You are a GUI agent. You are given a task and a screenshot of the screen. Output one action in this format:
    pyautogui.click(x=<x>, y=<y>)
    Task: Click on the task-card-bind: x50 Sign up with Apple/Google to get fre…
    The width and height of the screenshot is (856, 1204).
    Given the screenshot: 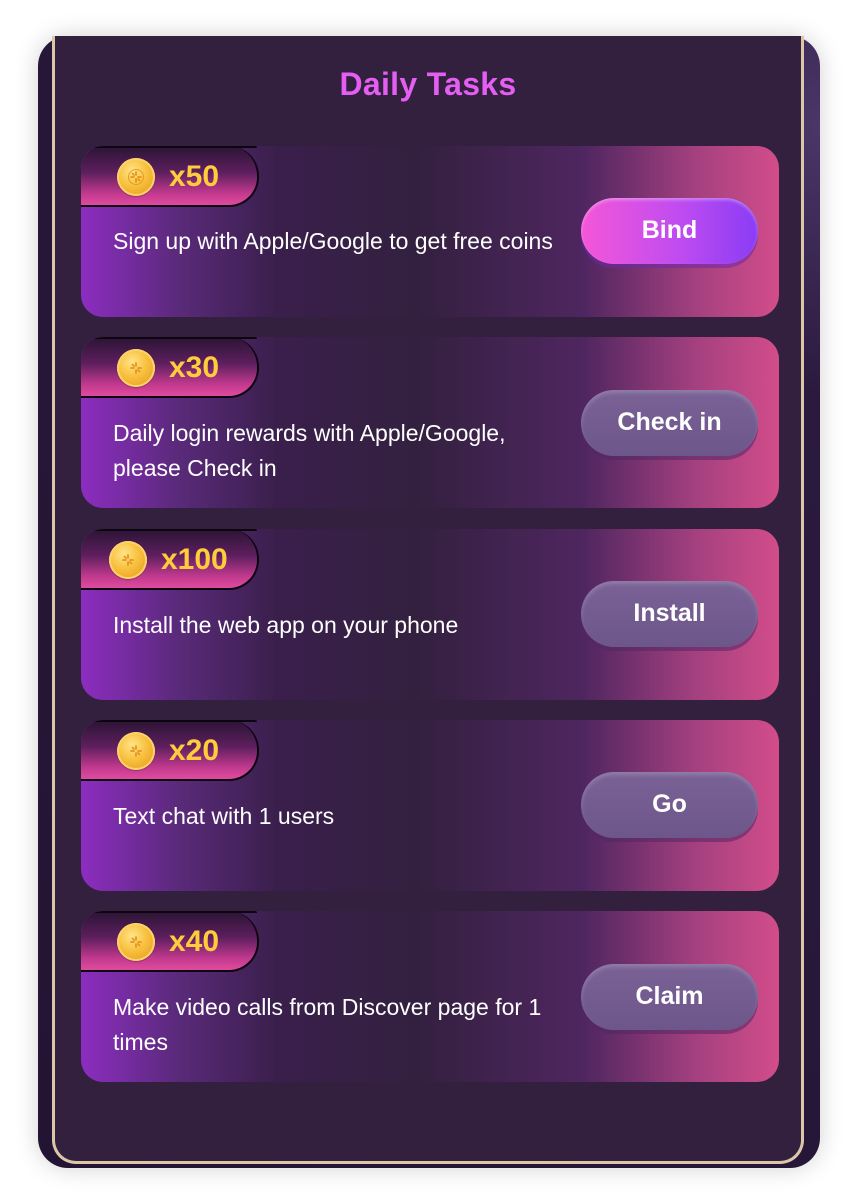 What is the action you would take?
    pyautogui.click(x=430, y=231)
    